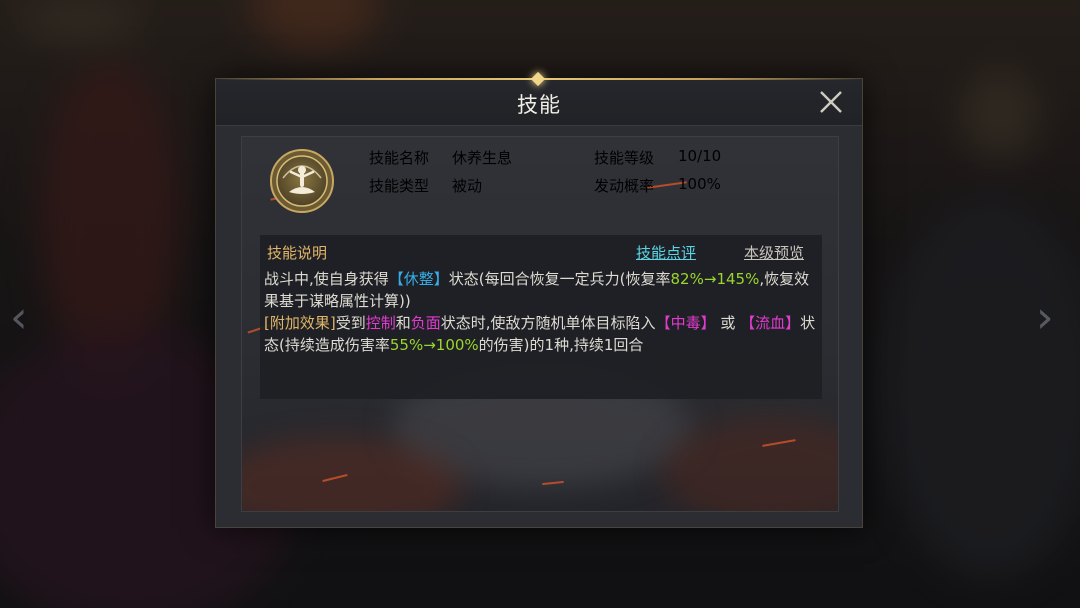  Describe the element at coordinates (403, 323) in the screenshot. I see `desc-text-segment: 和` at that location.